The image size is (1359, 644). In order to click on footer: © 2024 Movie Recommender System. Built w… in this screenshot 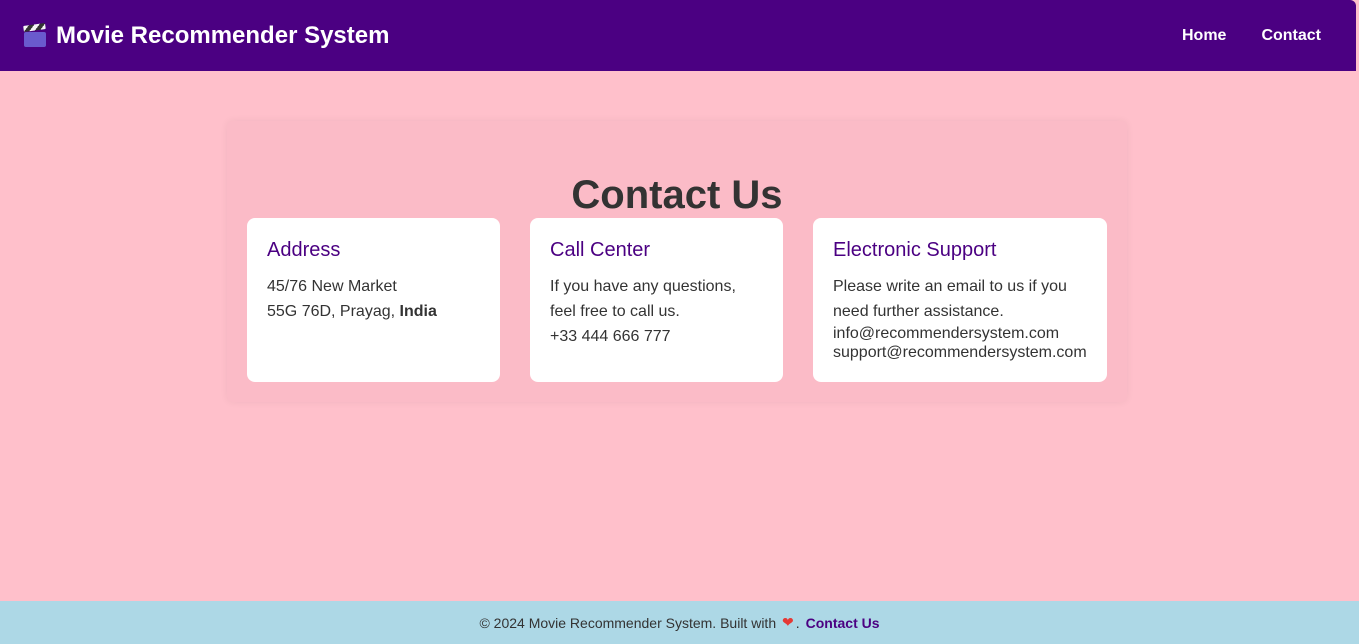, I will do `click(679, 622)`.